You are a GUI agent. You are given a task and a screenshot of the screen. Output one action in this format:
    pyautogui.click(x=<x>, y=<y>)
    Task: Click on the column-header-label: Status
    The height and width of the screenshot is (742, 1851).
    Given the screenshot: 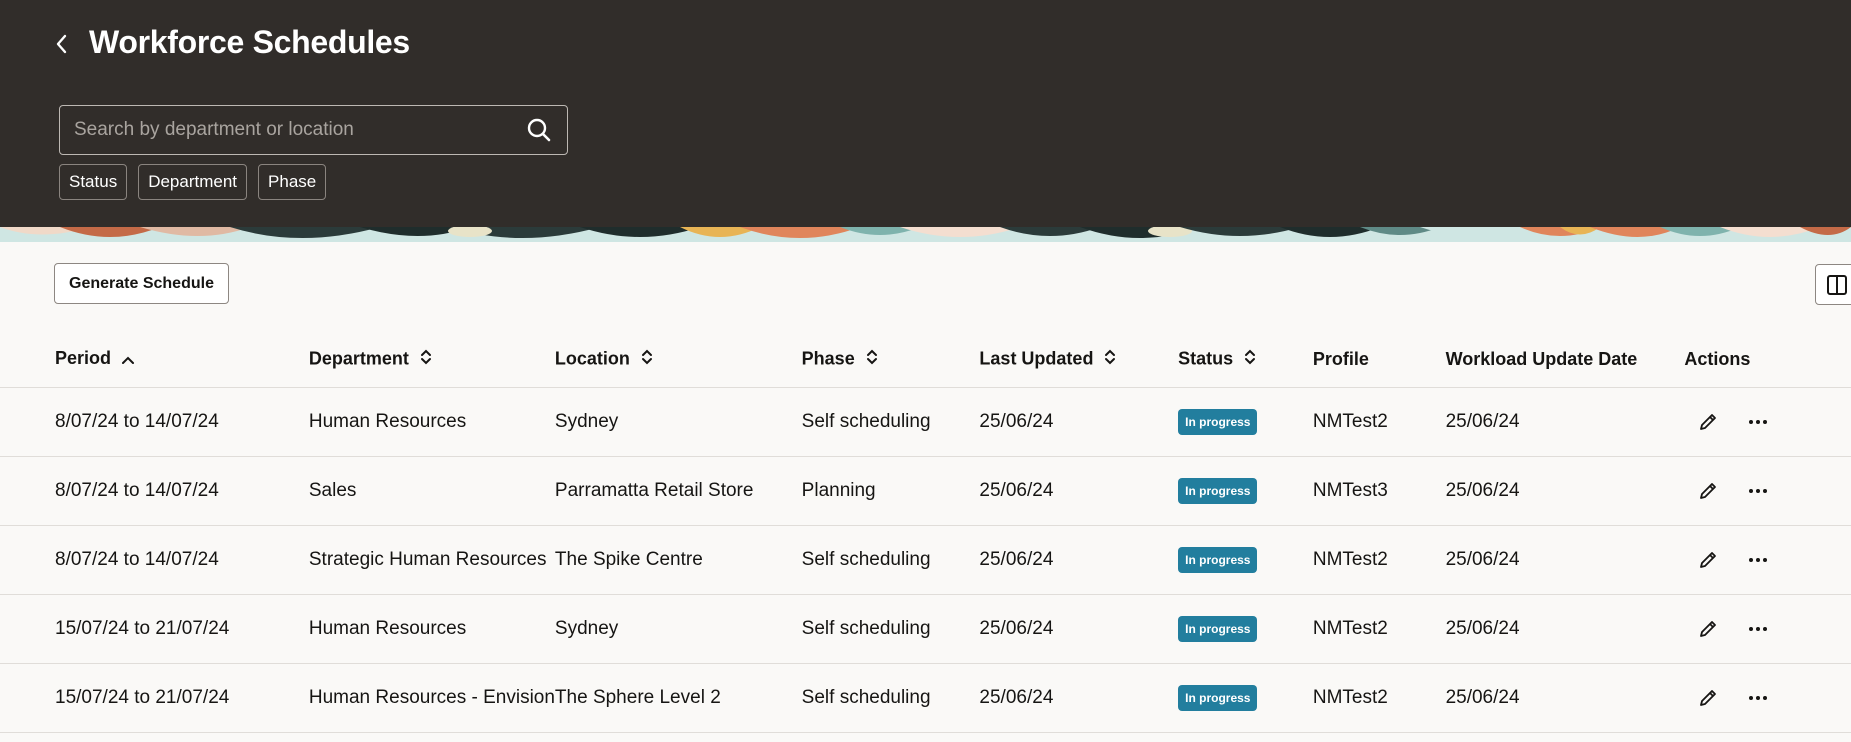 What is the action you would take?
    pyautogui.click(x=1206, y=358)
    